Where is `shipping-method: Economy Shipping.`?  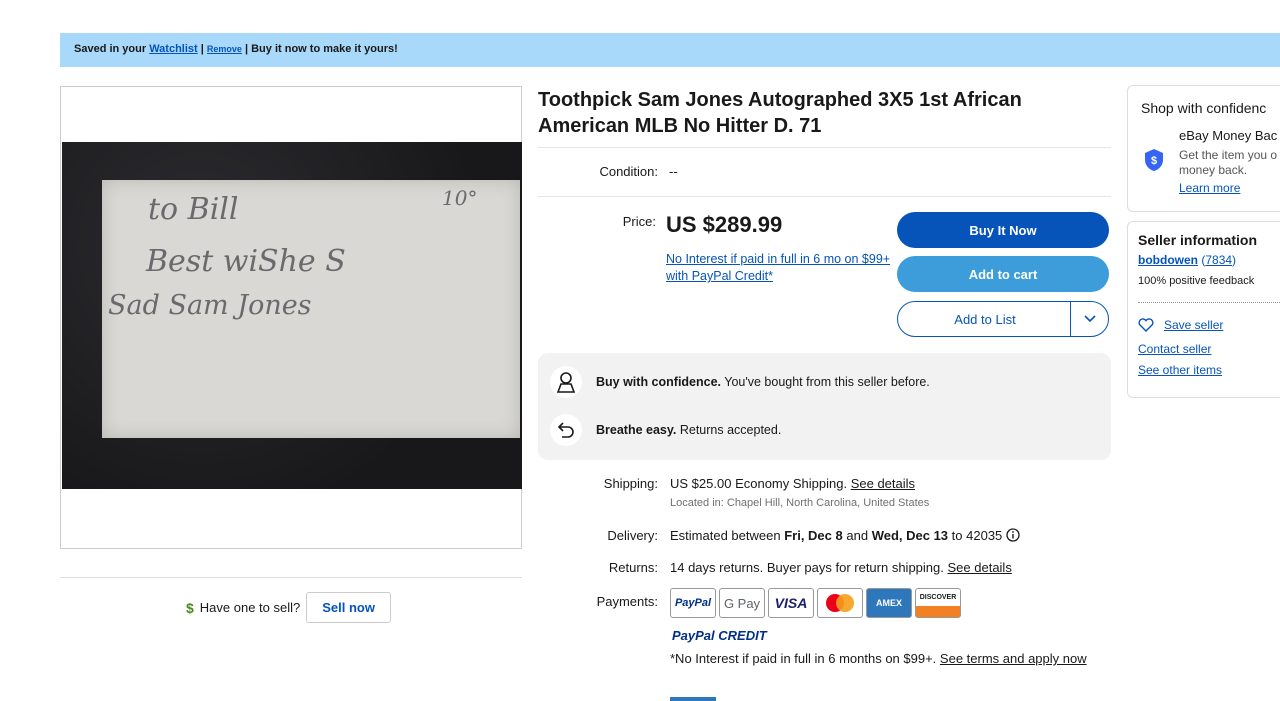 shipping-method: Economy Shipping. is located at coordinates (791, 483).